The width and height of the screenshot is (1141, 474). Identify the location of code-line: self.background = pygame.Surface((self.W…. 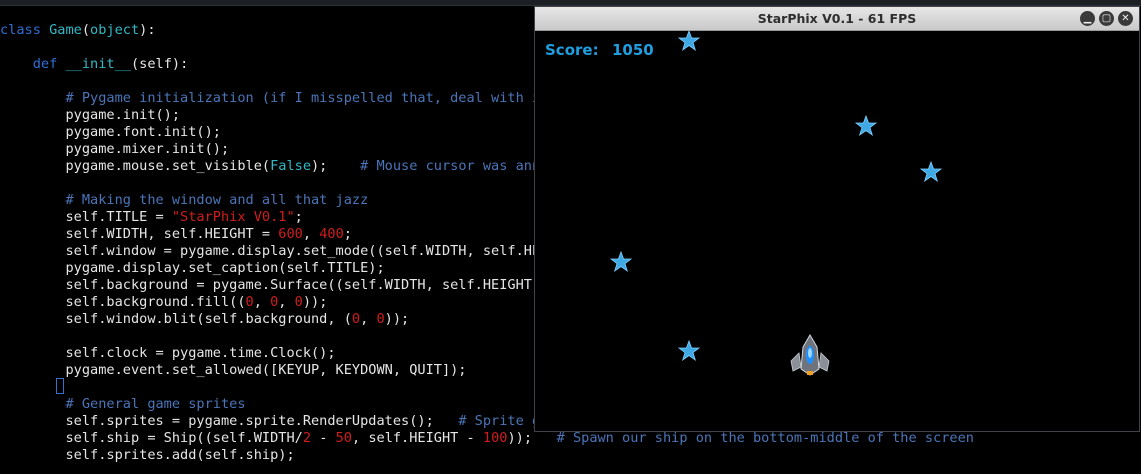
(274, 285).